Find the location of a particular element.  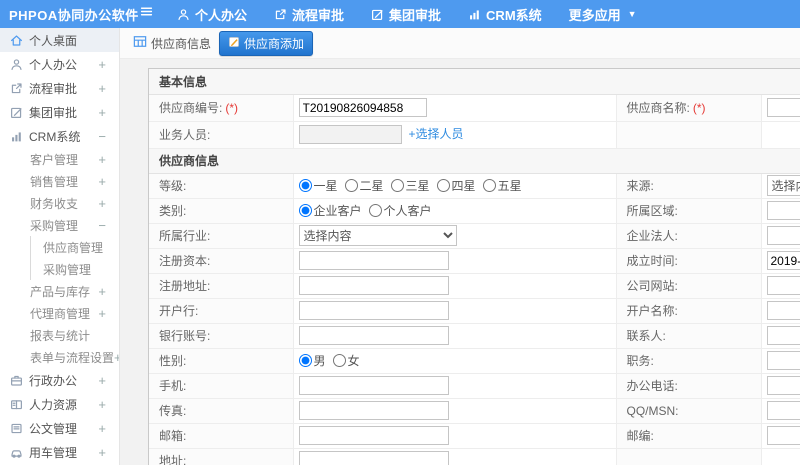

bank-name-input is located at coordinates (373, 310).